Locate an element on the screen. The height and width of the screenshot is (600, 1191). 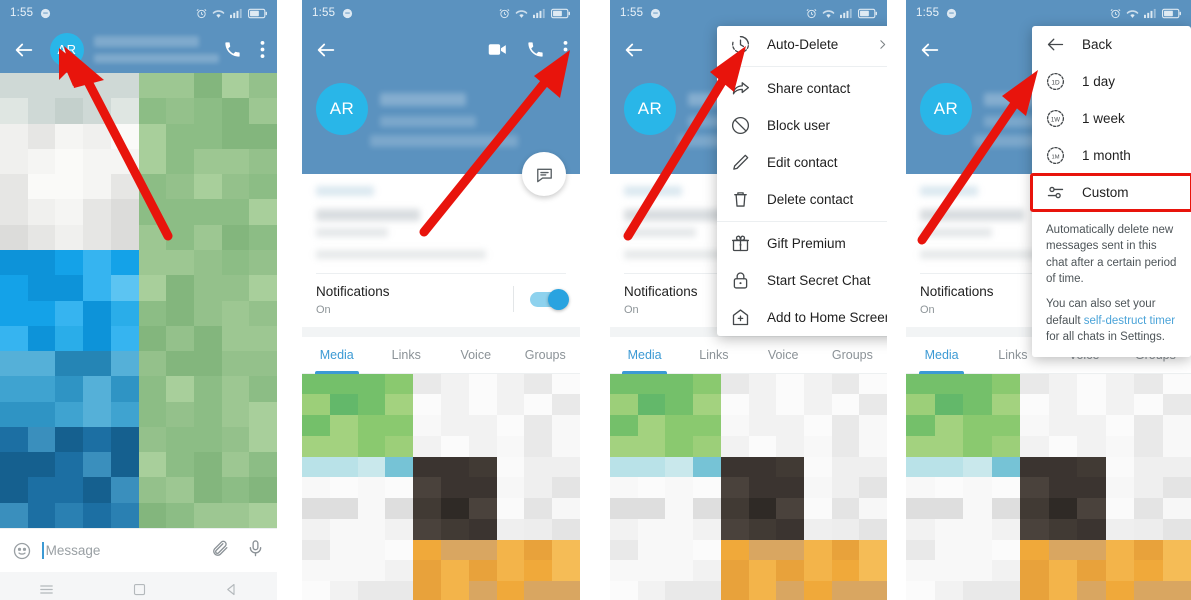
contact-status-blurred is located at coordinates (444, 141).